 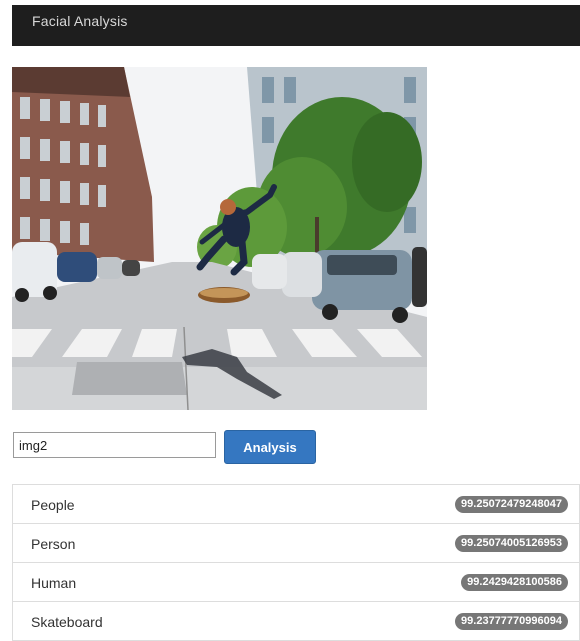 I want to click on result-label: Human, so click(x=54, y=583).